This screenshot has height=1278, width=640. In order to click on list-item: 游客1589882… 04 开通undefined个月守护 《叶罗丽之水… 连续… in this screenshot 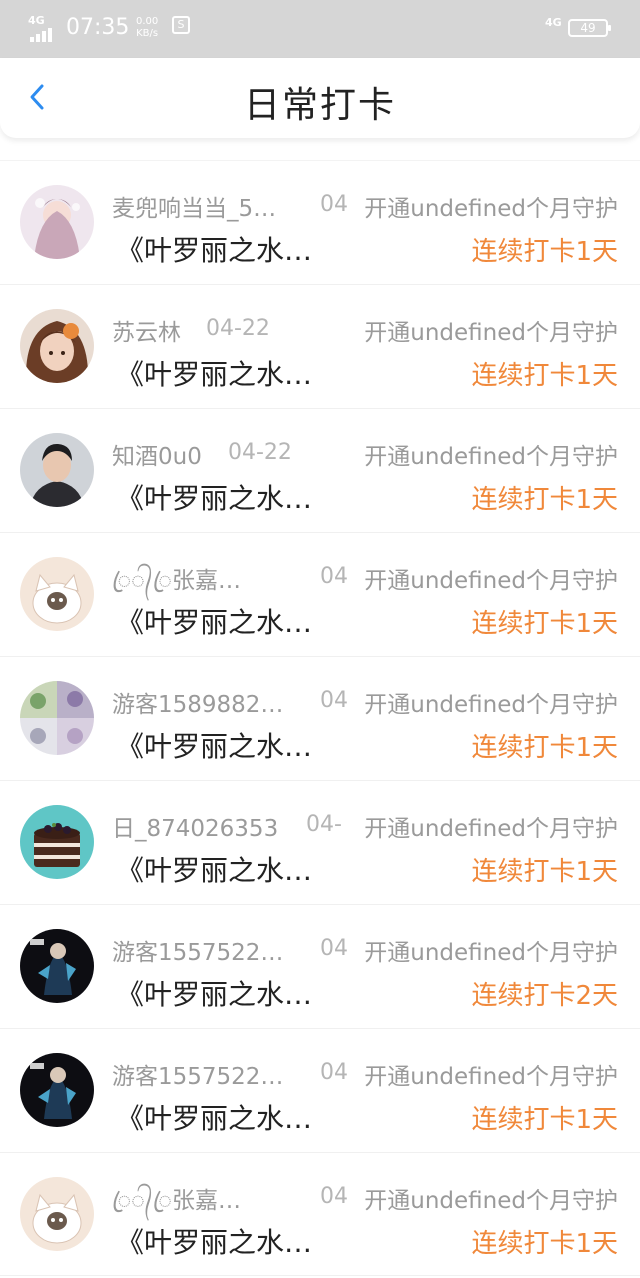, I will do `click(320, 718)`.